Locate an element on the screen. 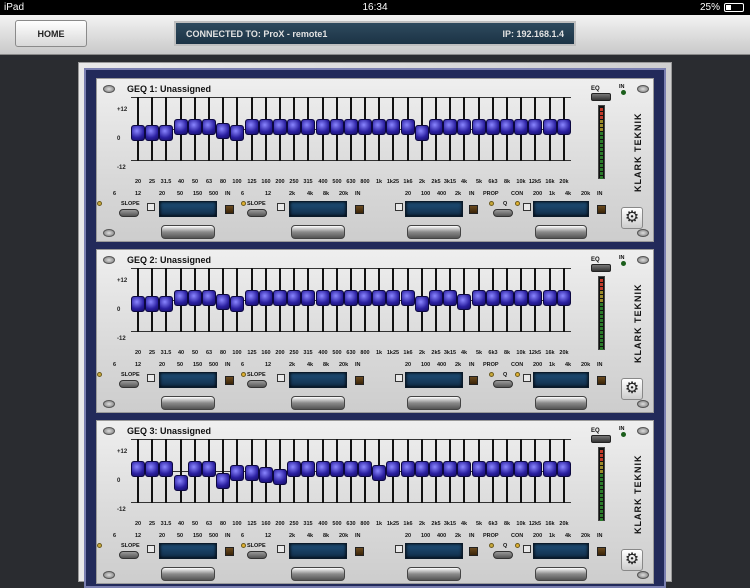 The image size is (750, 588). hf-in-button is located at coordinates (601, 551).